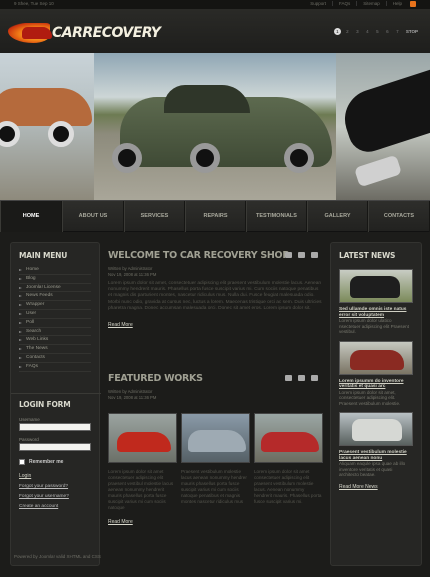  Describe the element at coordinates (57, 556) in the screenshot. I see `footer-text: Powered by Joomla! valid XHTML and CSS` at that location.